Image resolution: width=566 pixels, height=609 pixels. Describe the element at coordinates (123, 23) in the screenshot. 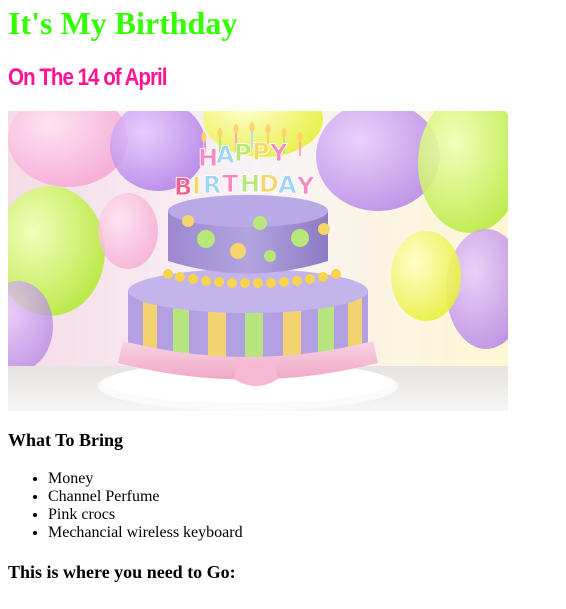

I see `page-title: It's My Birthday` at that location.